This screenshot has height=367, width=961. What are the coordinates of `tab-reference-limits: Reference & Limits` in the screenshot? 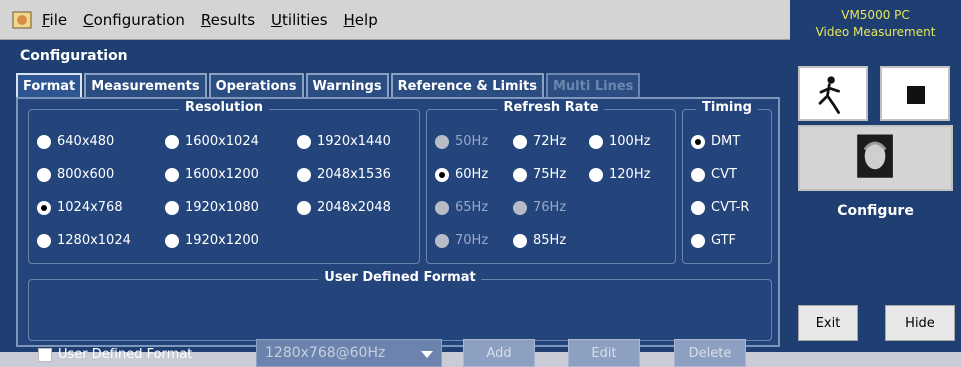 It's located at (467, 85).